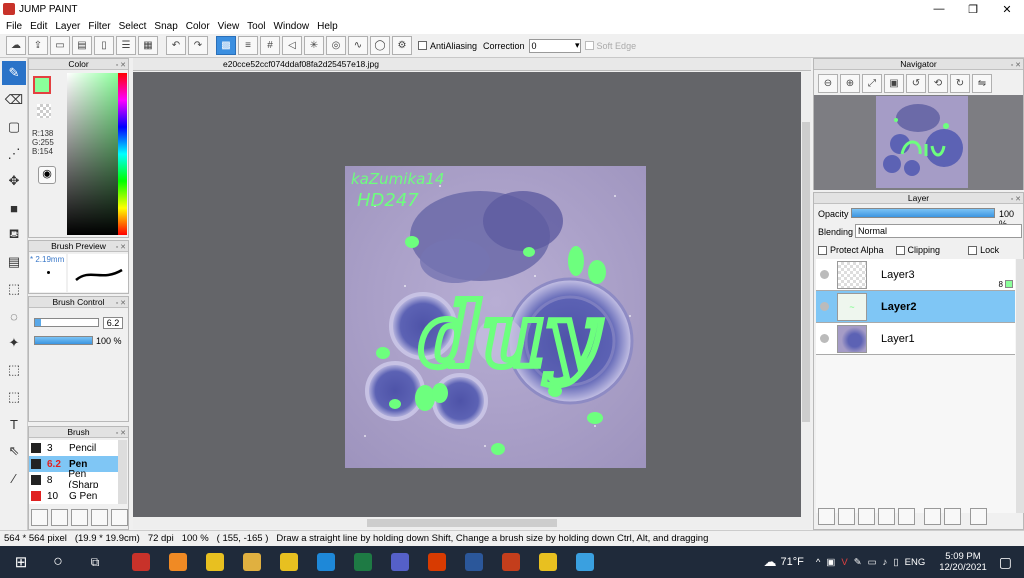  What do you see at coordinates (73, 480) in the screenshot?
I see `brush-item: 8 Pen (Sharp` at bounding box center [73, 480].